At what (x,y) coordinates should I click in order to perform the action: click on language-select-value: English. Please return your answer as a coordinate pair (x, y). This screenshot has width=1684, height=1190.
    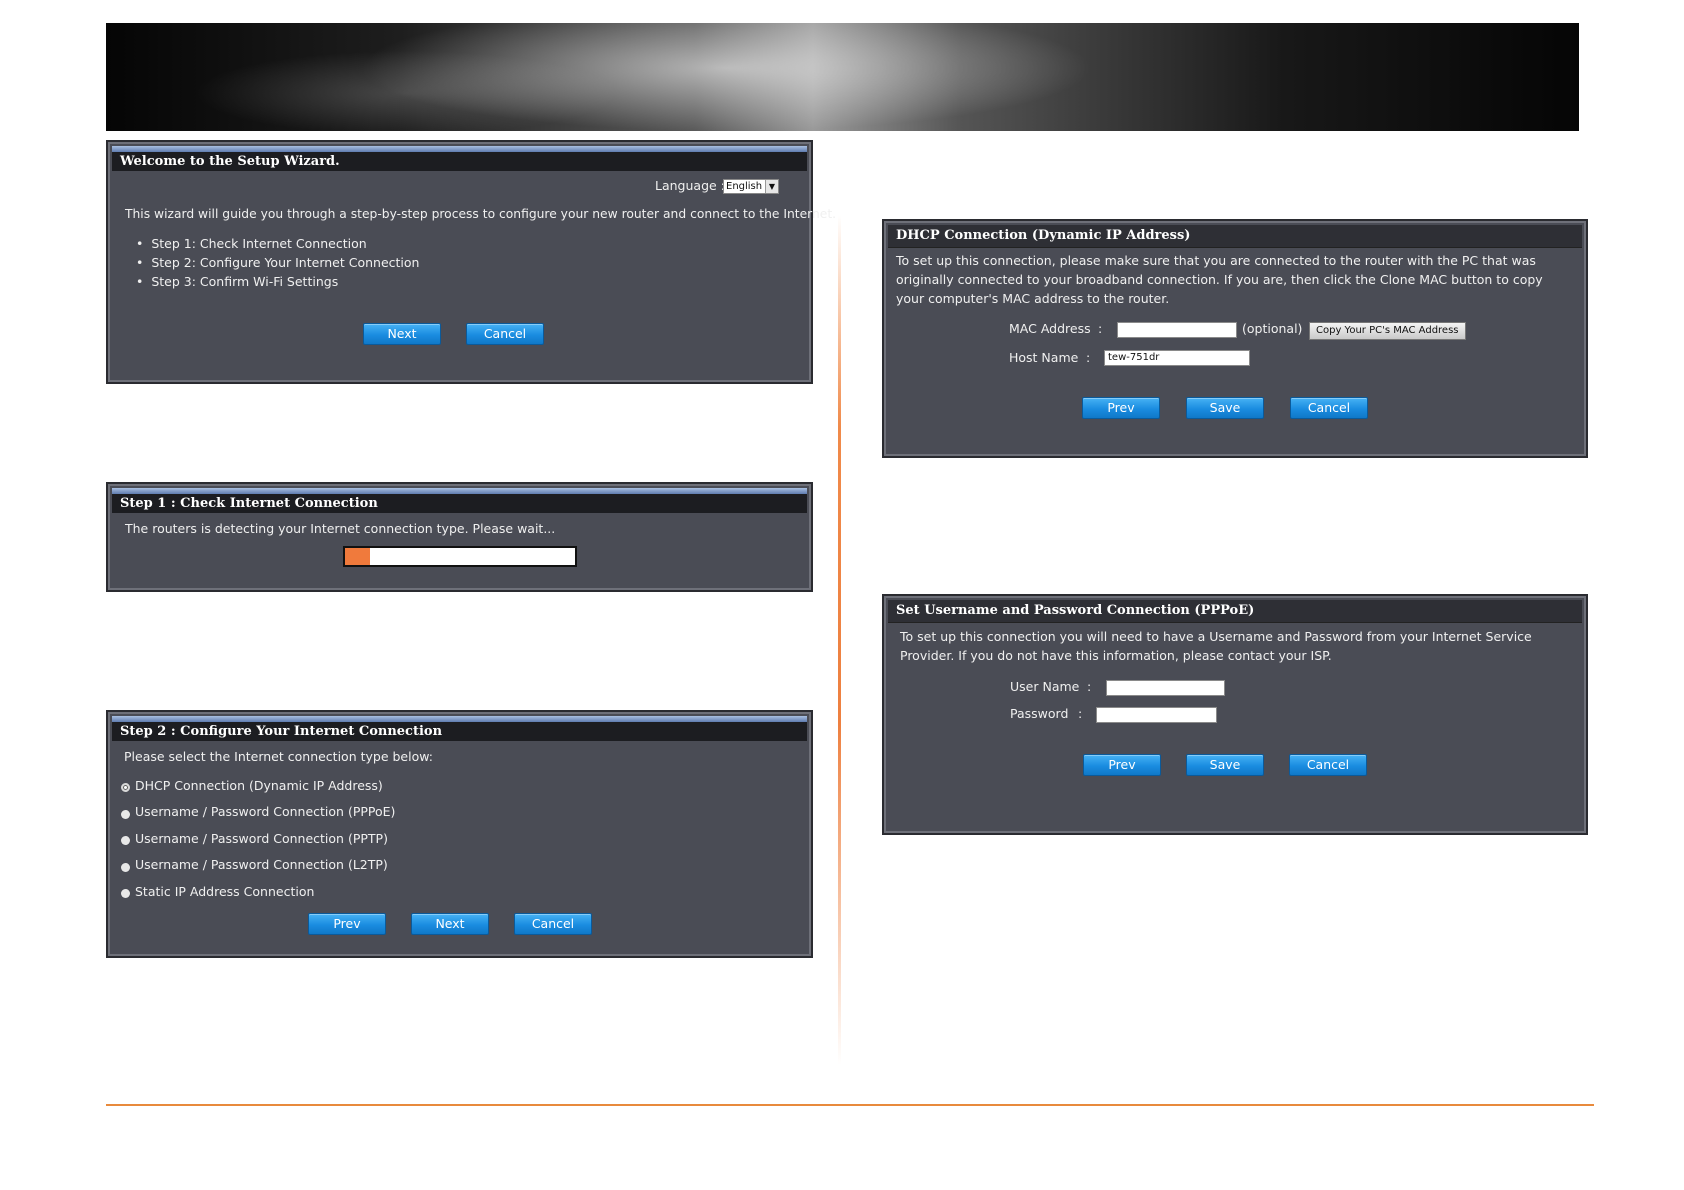
    Looking at the image, I should click on (744, 186).